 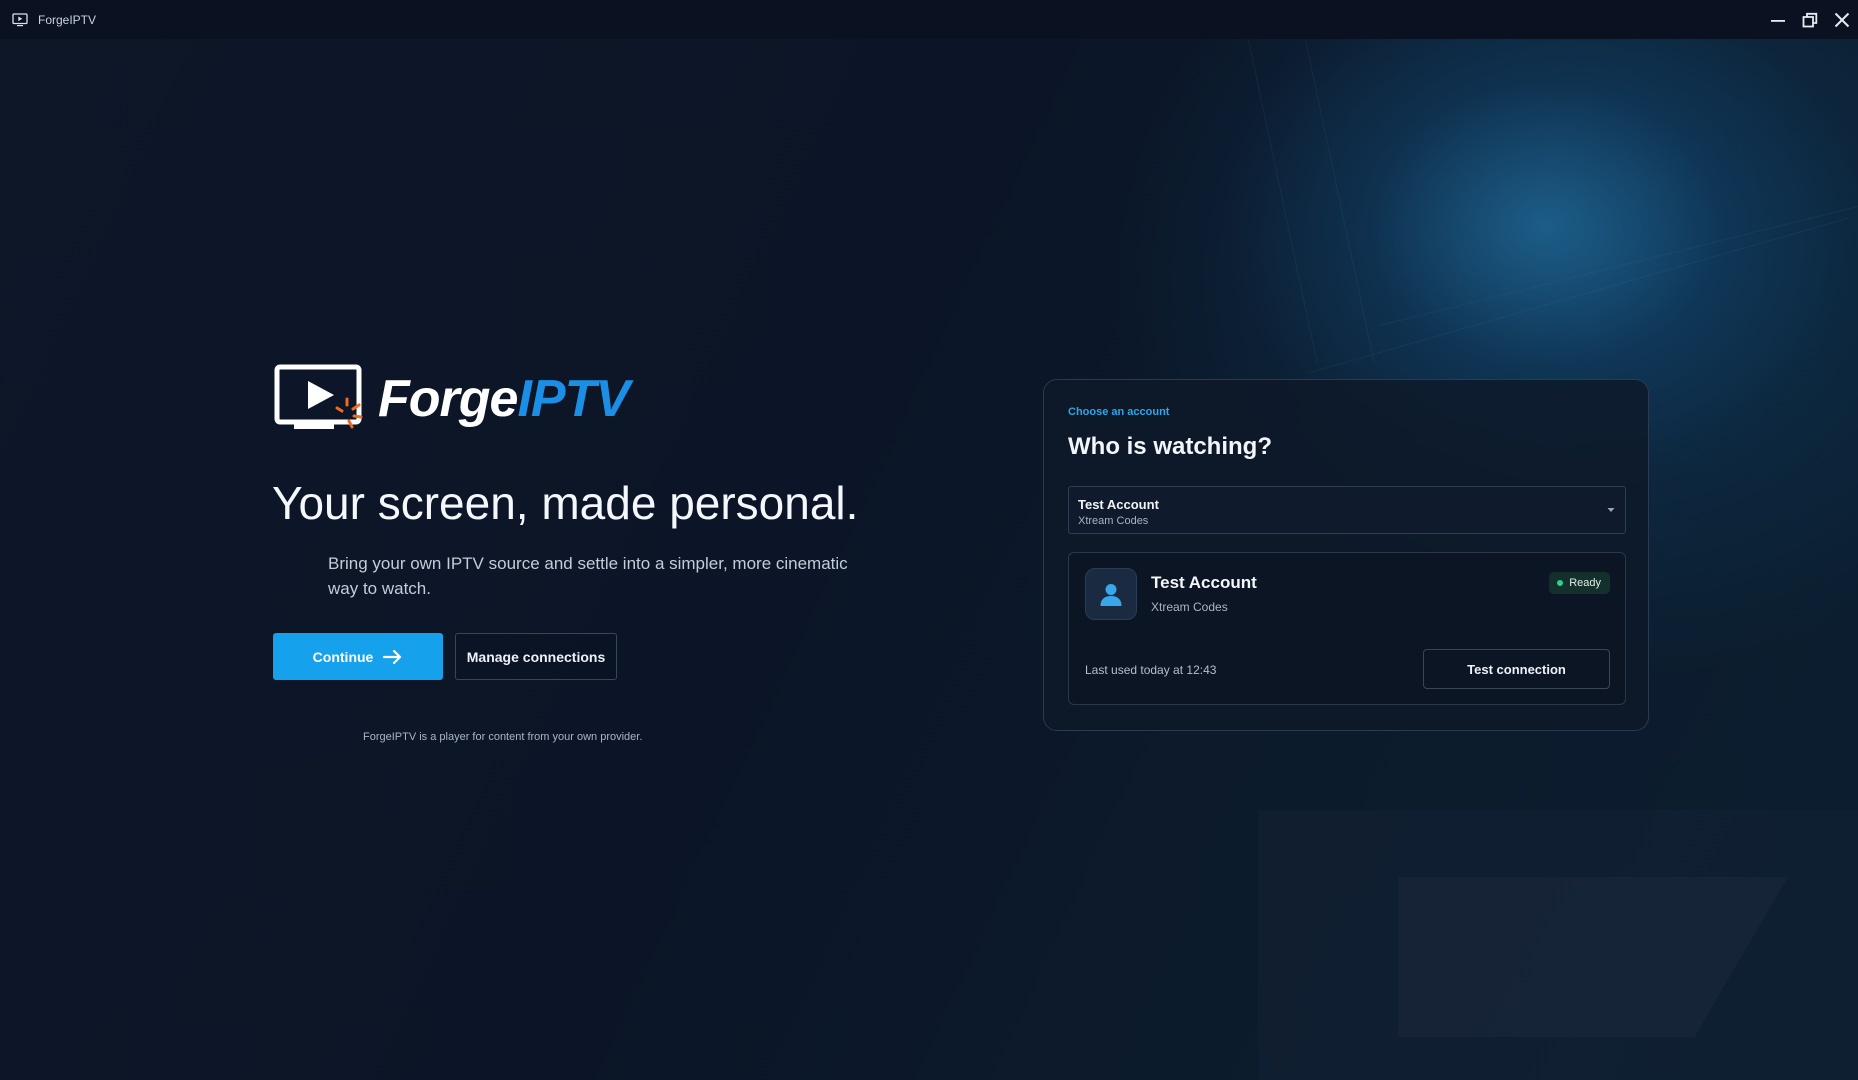 I want to click on logo-wordmark-forge: Forge, so click(x=448, y=399).